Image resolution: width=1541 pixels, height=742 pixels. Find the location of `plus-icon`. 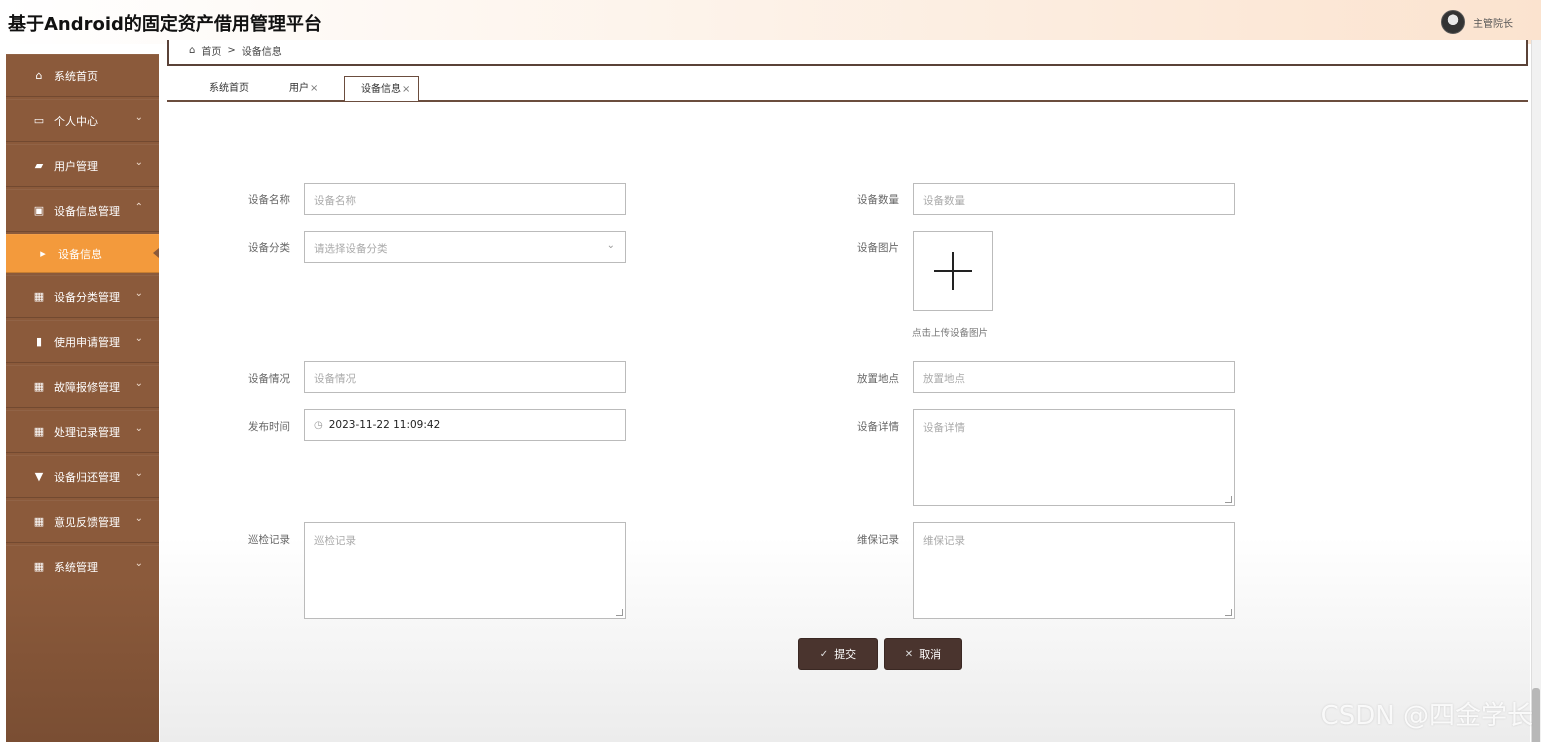

plus-icon is located at coordinates (953, 271).